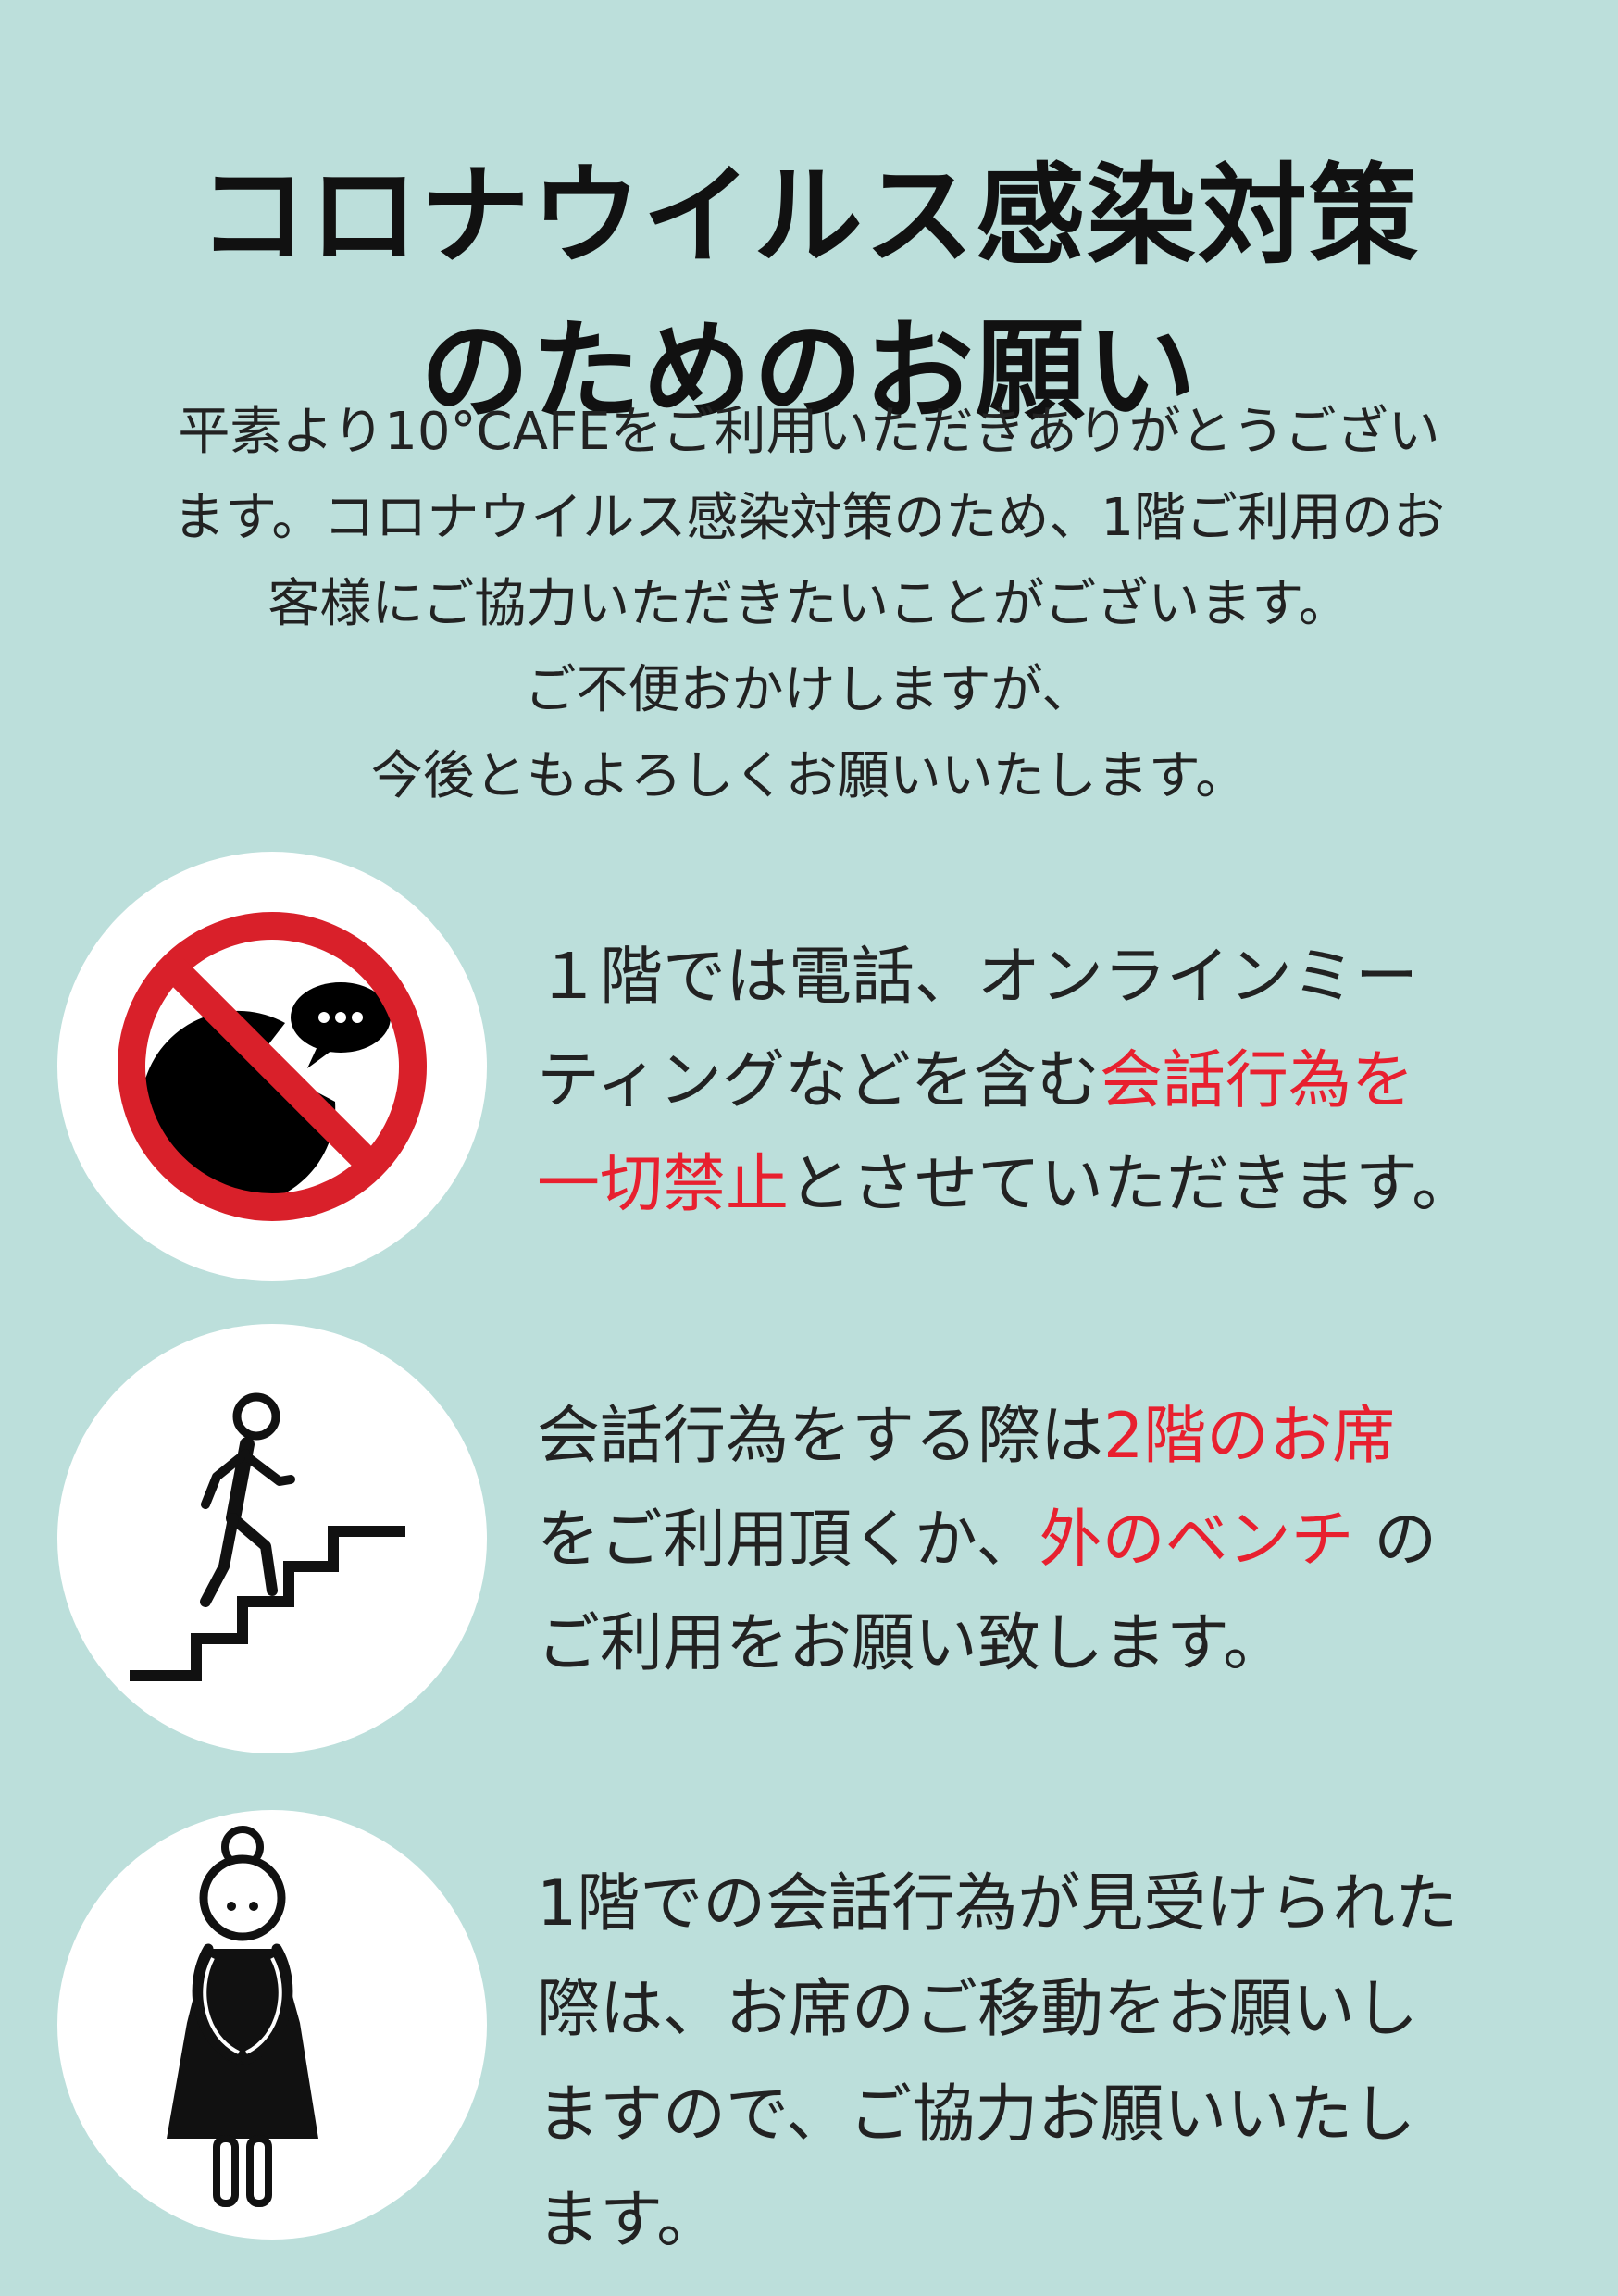  I want to click on body-text: ますので、ご協力お願いいたし, so click(976, 2115).